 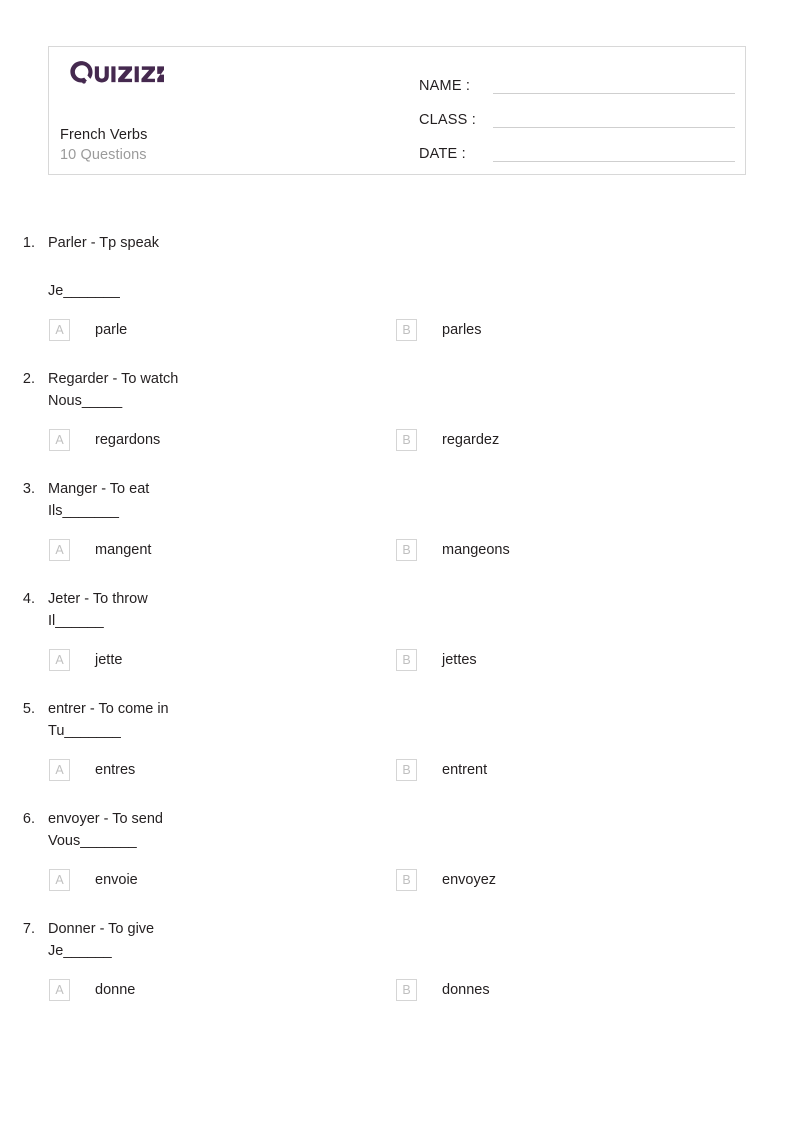 I want to click on question-number: 4., so click(x=28, y=599).